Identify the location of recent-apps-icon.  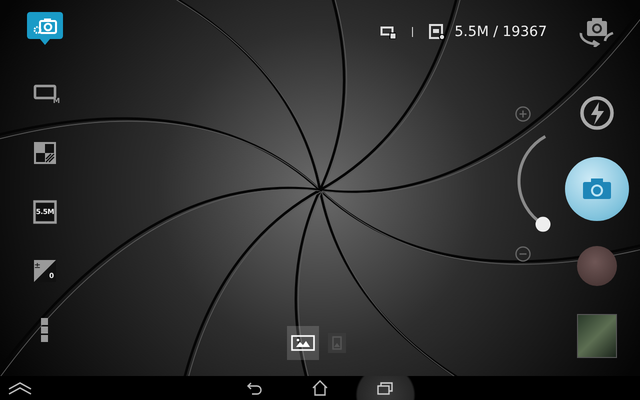
(385, 388).